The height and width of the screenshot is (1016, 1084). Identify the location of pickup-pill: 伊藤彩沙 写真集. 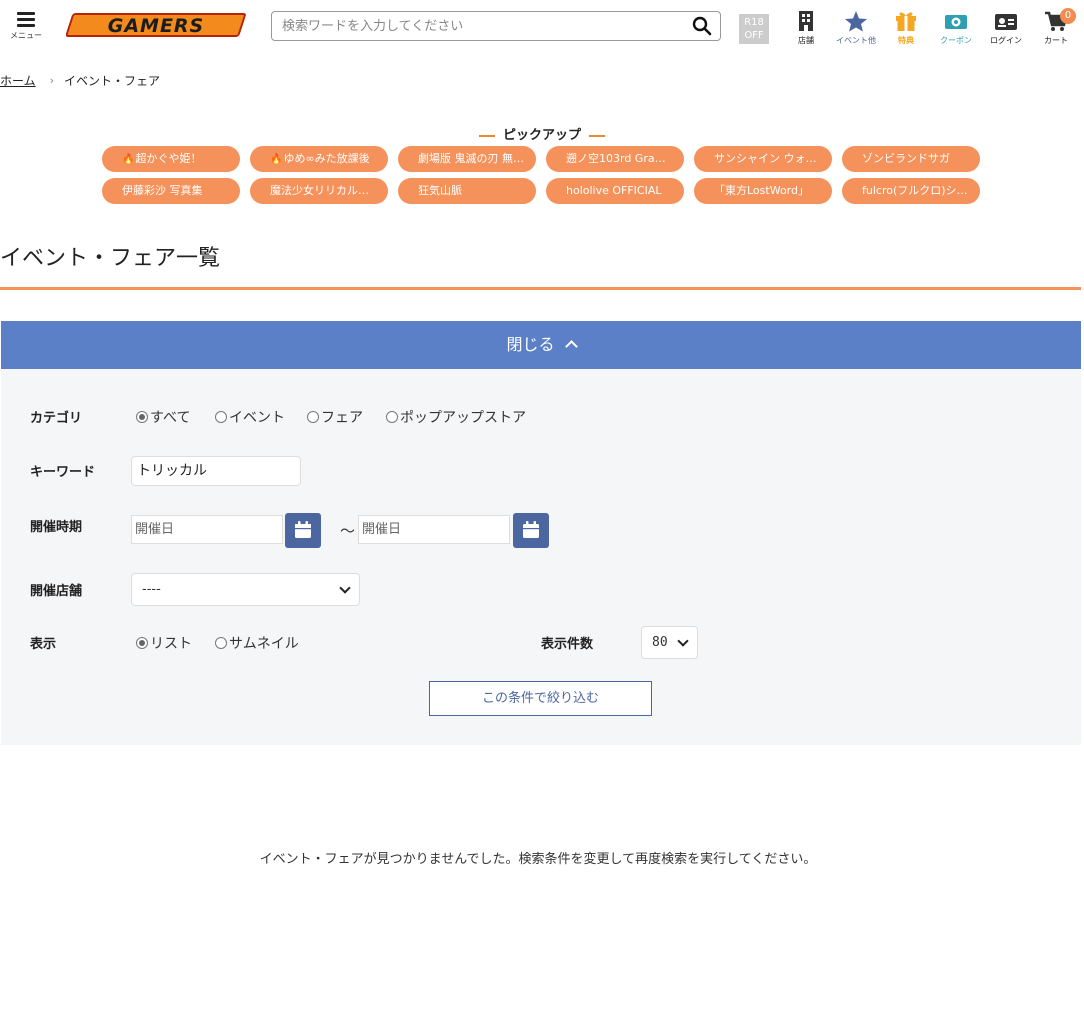
(171, 191).